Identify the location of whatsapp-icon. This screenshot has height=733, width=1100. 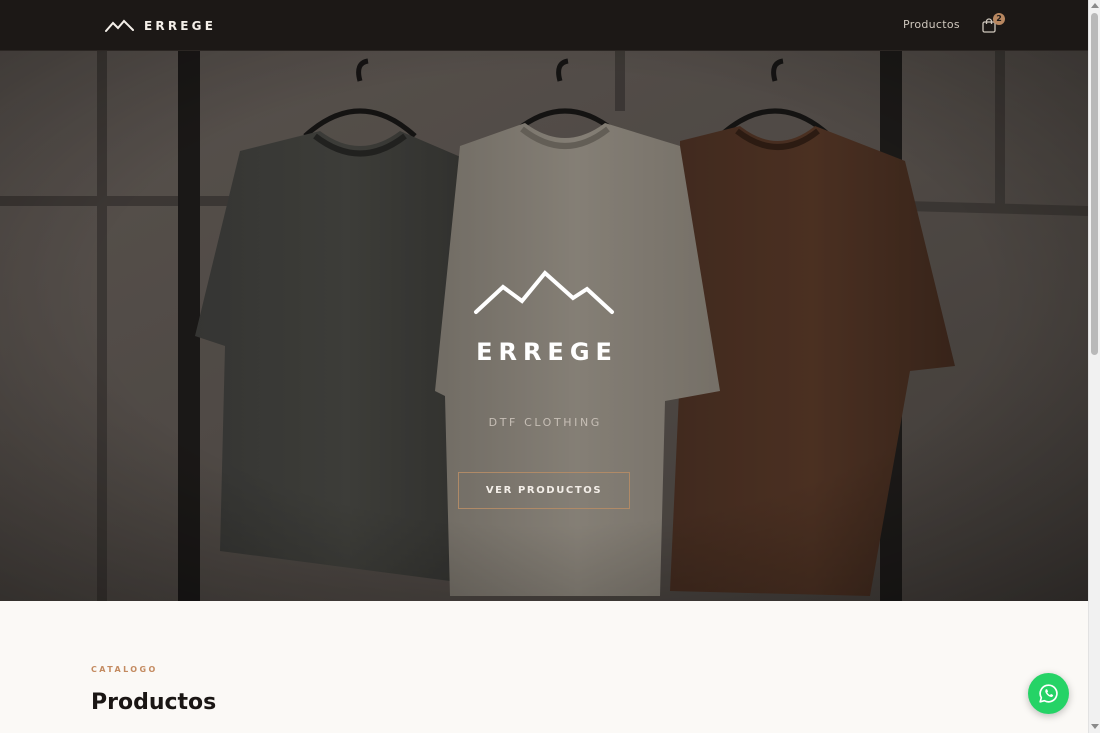
(1048, 693).